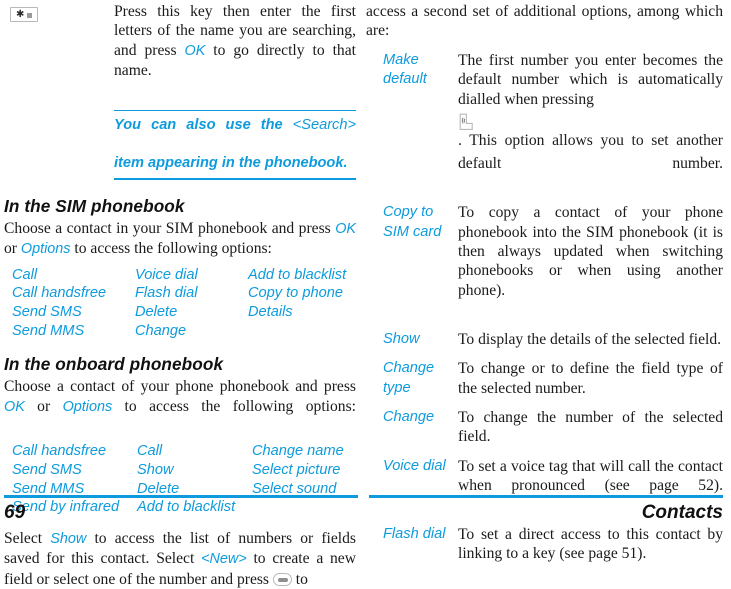 The height and width of the screenshot is (589, 731). Describe the element at coordinates (59, 12) in the screenshot. I see `intro-icon-cell: ✱` at that location.